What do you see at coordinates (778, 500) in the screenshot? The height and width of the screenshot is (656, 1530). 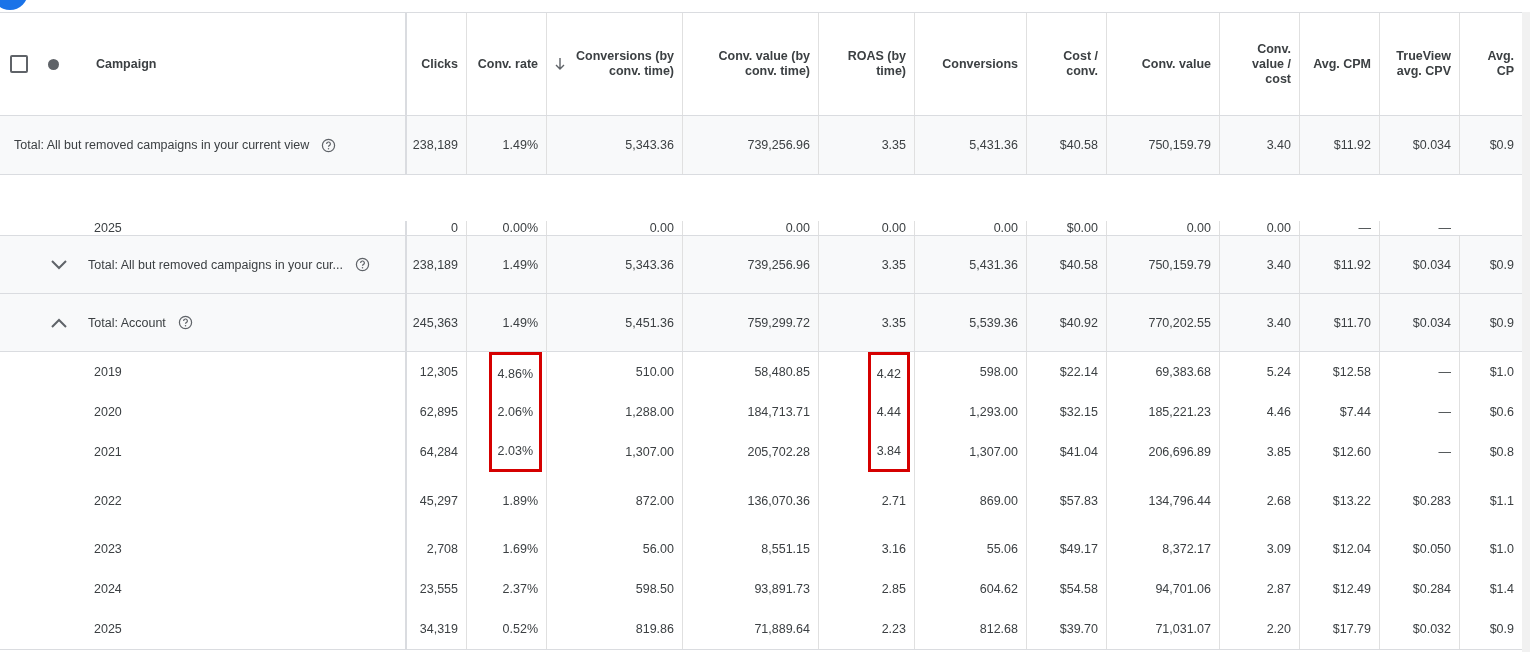 I see `table-cell: 136,070.36` at bounding box center [778, 500].